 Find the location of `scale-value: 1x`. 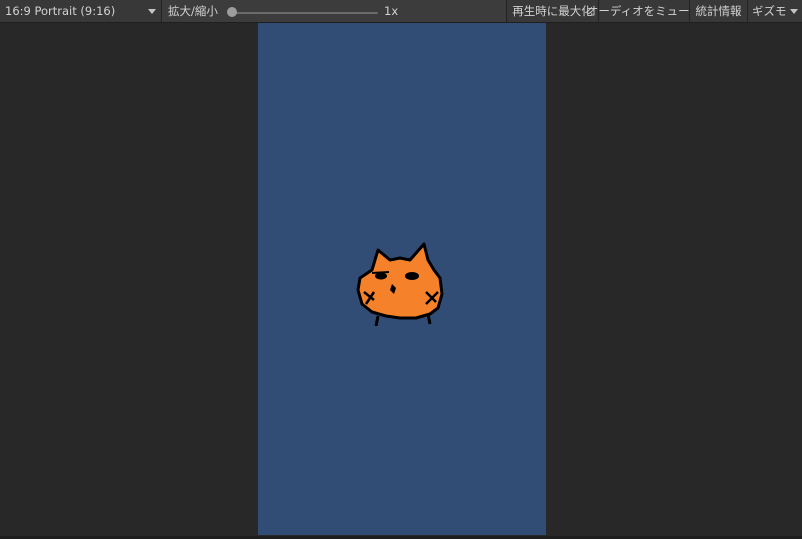

scale-value: 1x is located at coordinates (391, 11).